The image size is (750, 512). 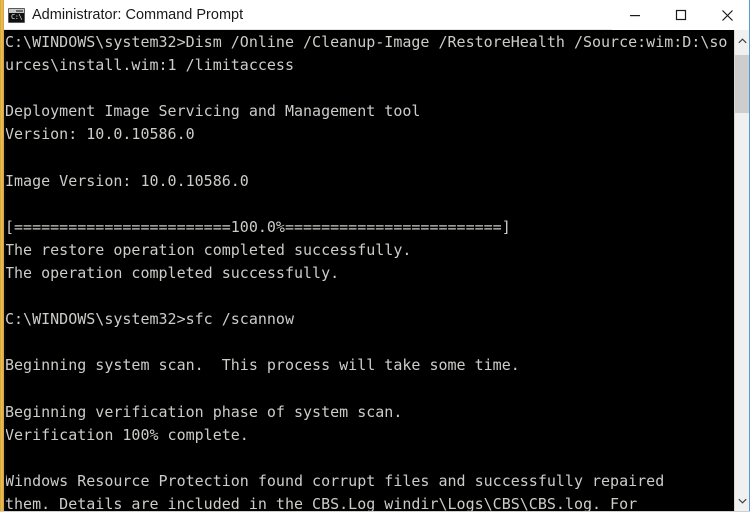 I want to click on close-button, so click(x=727, y=15).